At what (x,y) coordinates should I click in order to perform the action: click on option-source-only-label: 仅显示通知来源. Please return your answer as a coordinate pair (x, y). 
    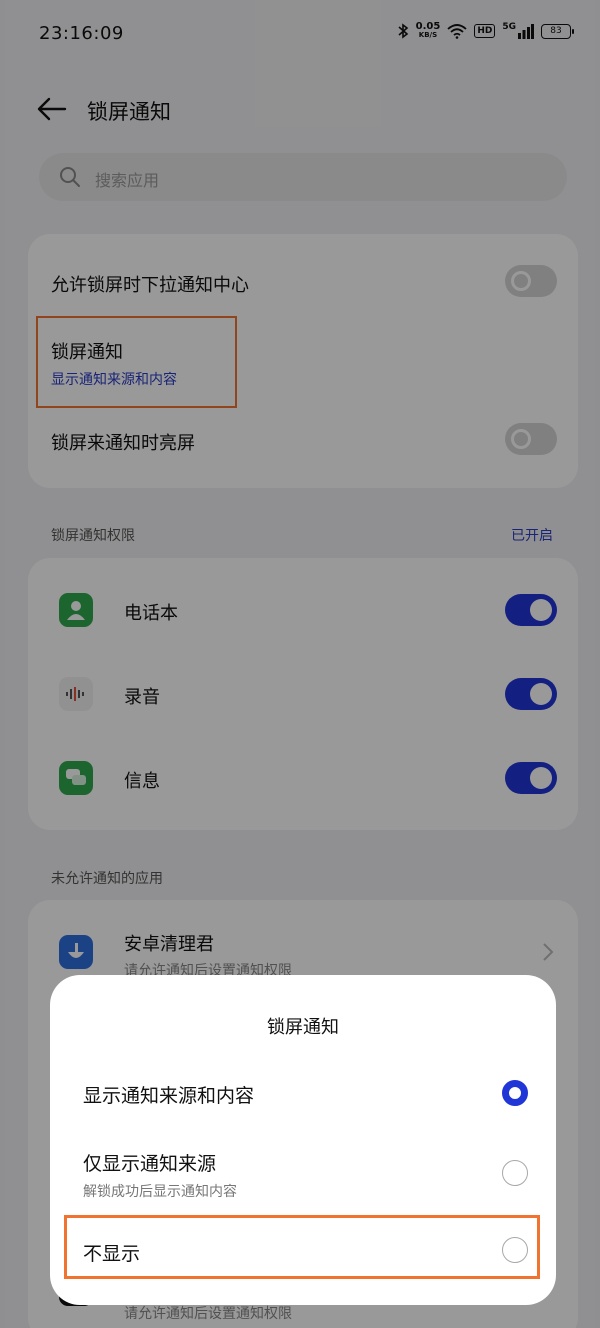
    Looking at the image, I should click on (150, 1164).